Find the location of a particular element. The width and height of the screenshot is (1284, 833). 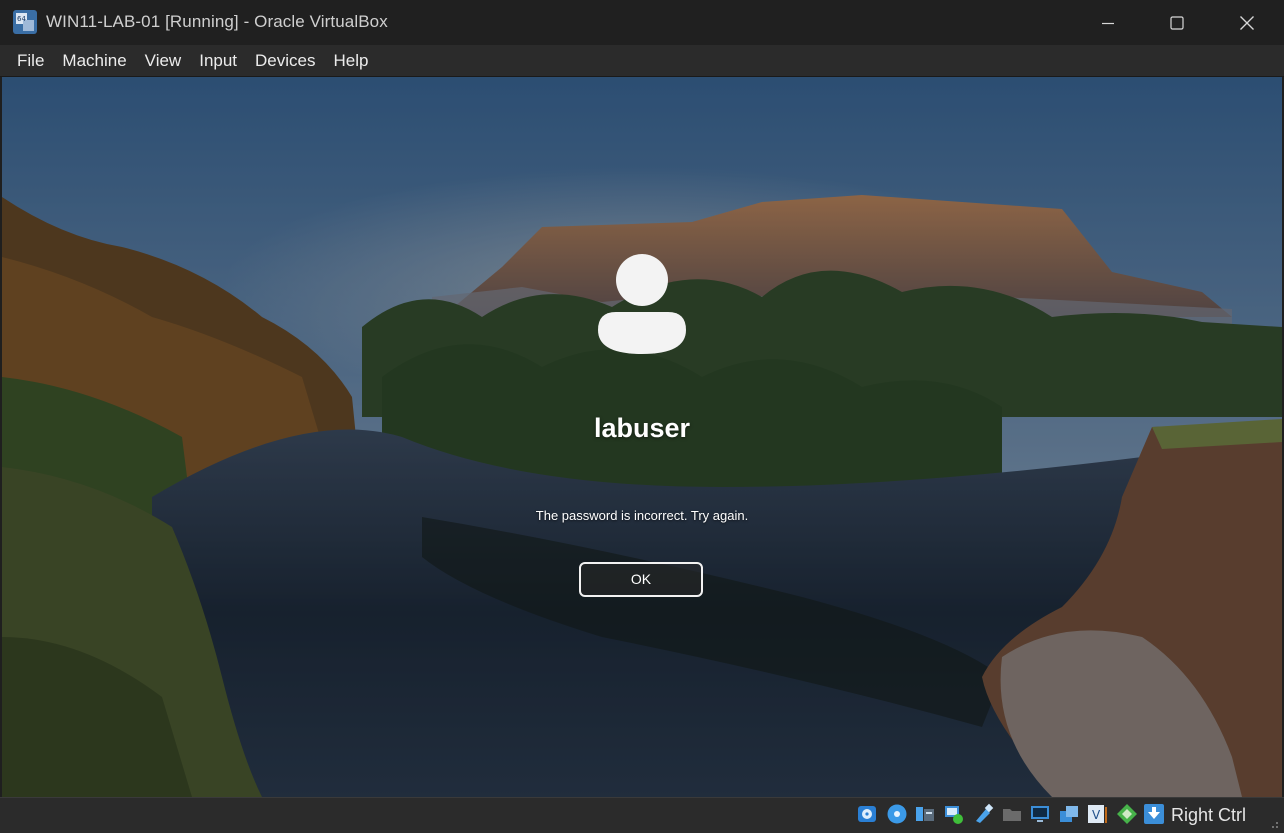

virtualbox-icon: 64 is located at coordinates (25, 22).